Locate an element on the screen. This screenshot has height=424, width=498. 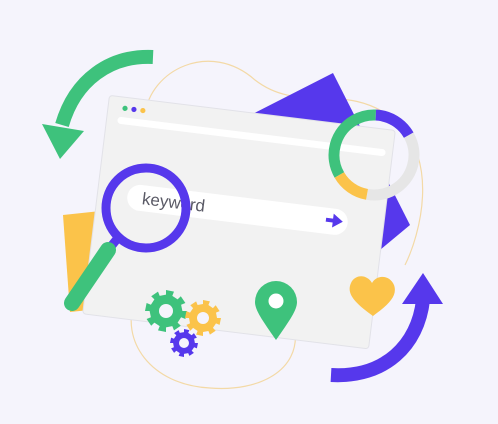
gear is located at coordinates (184, 343).